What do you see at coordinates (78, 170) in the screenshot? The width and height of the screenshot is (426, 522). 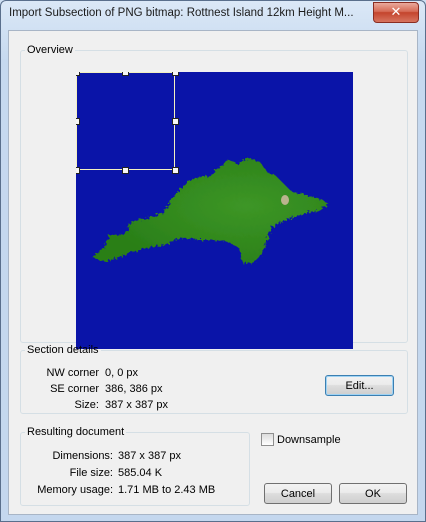 I see `selection-handle-sw` at bounding box center [78, 170].